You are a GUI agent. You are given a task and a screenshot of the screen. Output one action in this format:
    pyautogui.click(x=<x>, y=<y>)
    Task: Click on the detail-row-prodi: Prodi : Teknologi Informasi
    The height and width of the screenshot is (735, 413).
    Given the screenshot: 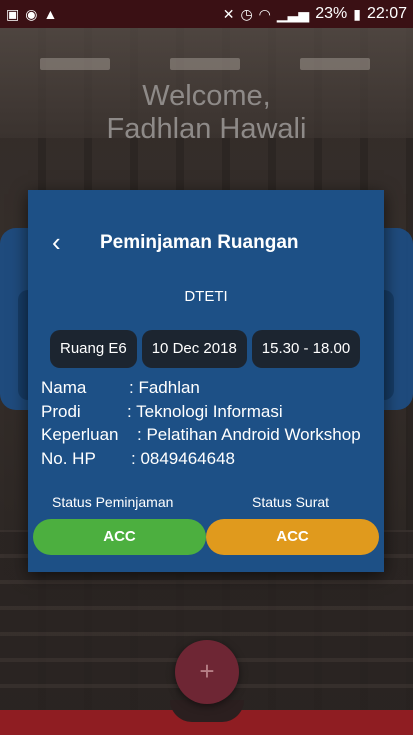 What is the action you would take?
    pyautogui.click(x=201, y=412)
    